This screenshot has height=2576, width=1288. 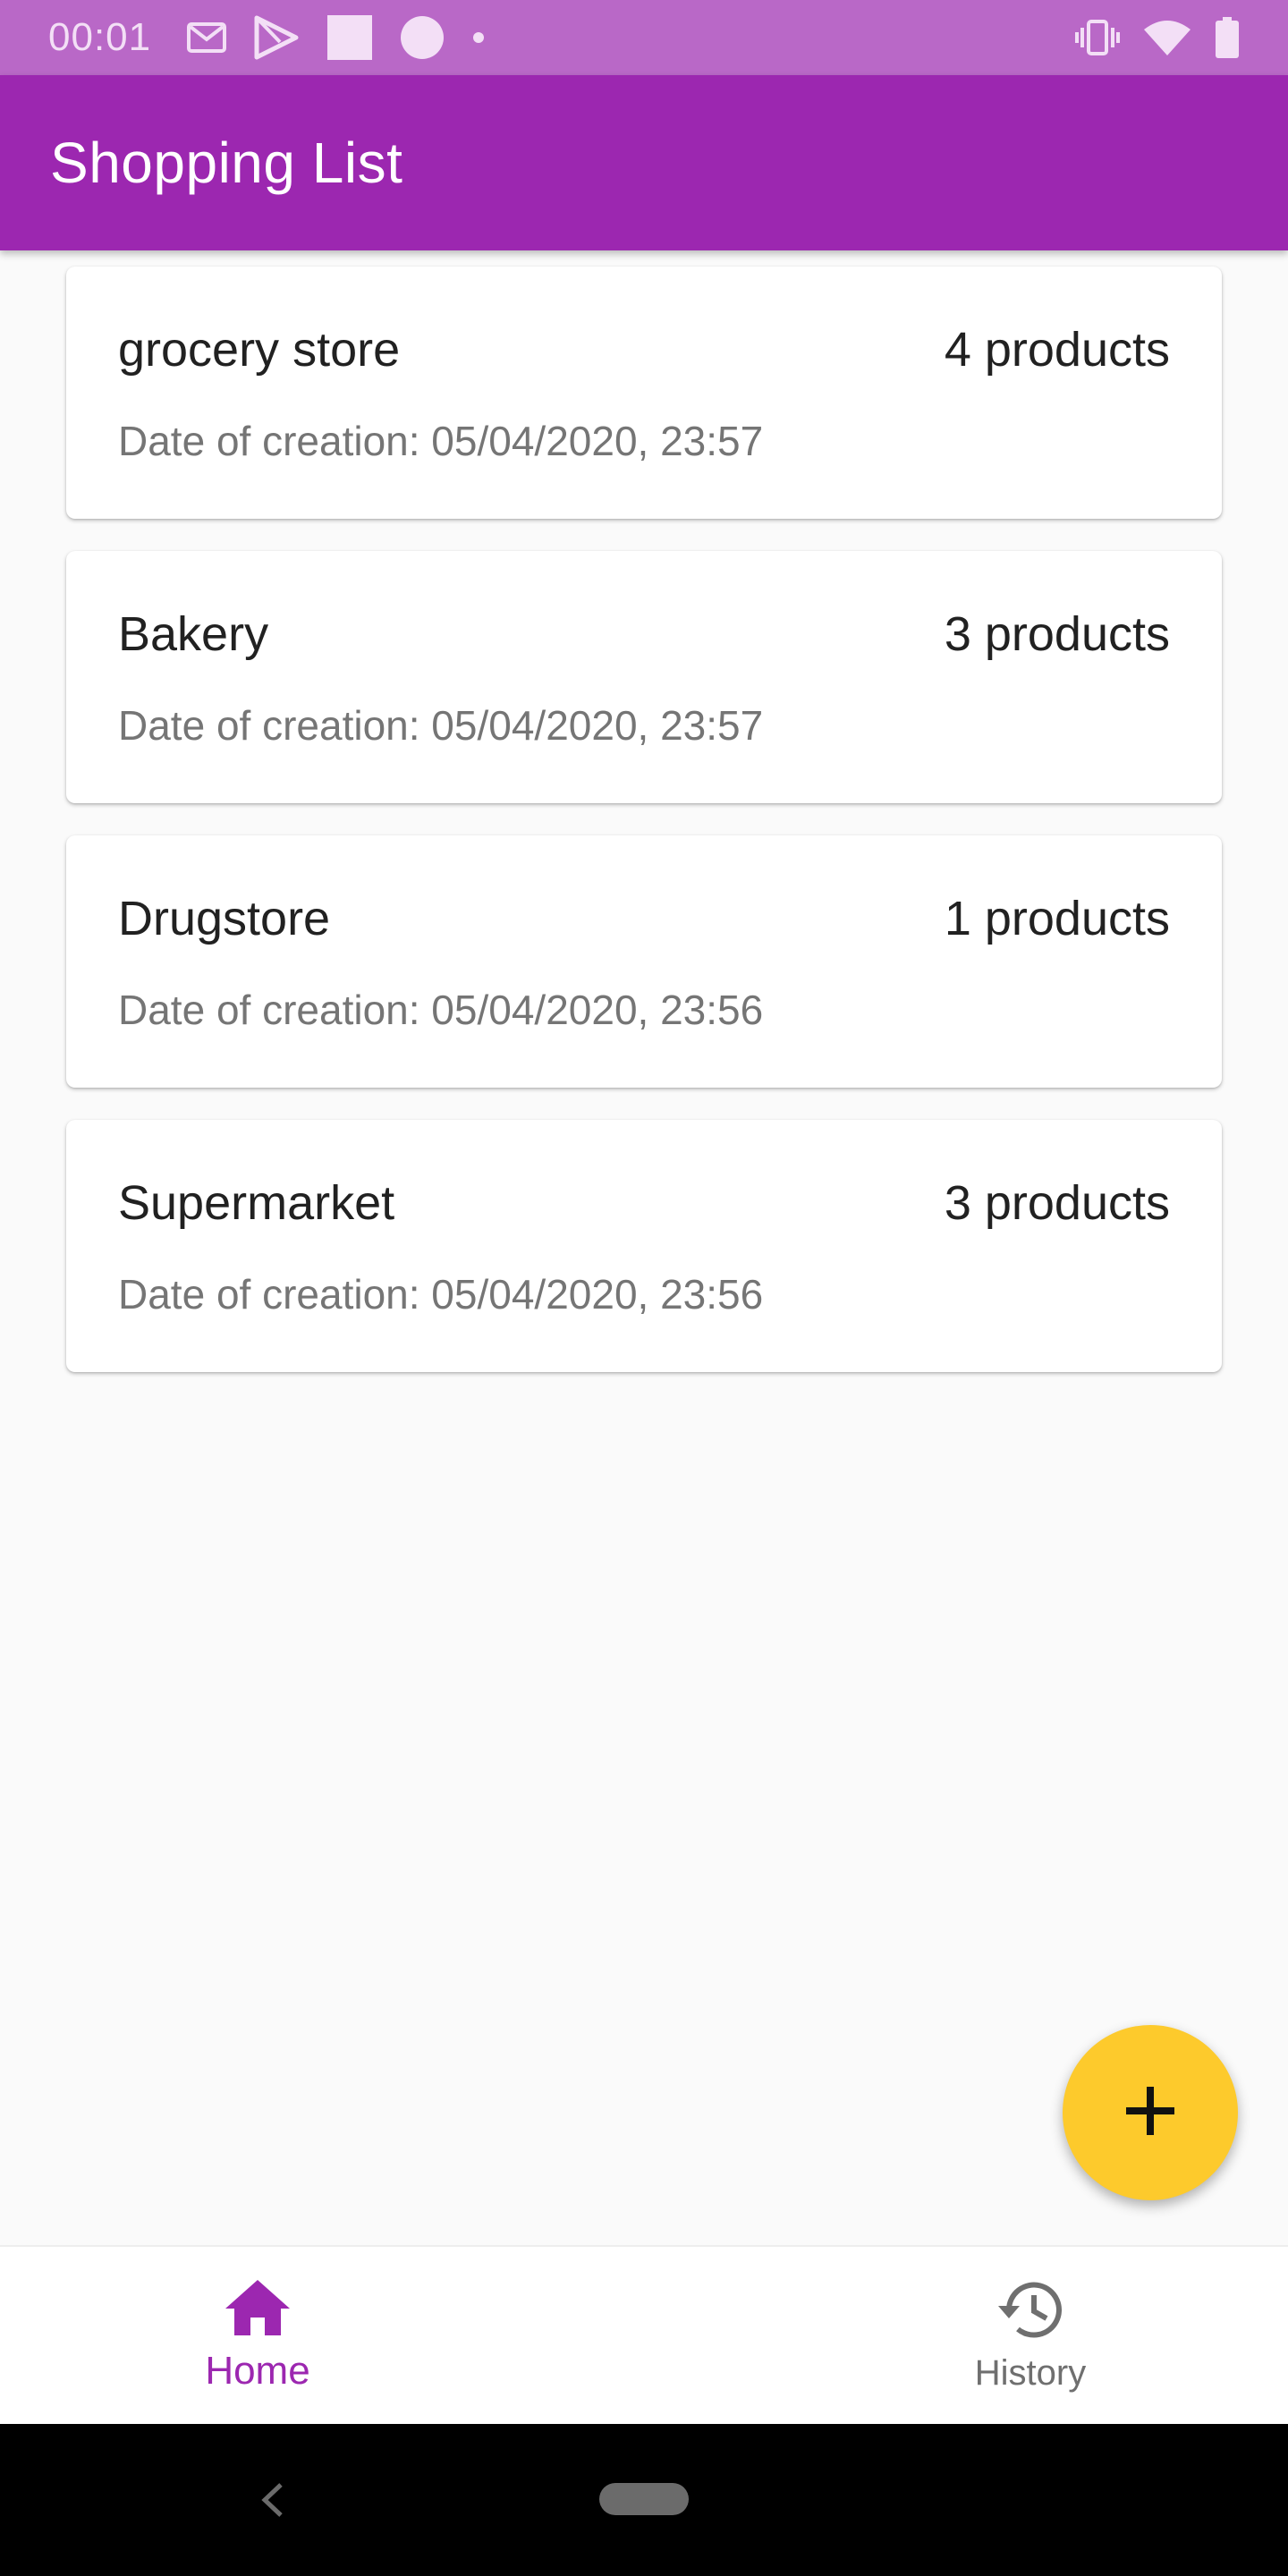 I want to click on wifi-icon, so click(x=1167, y=37).